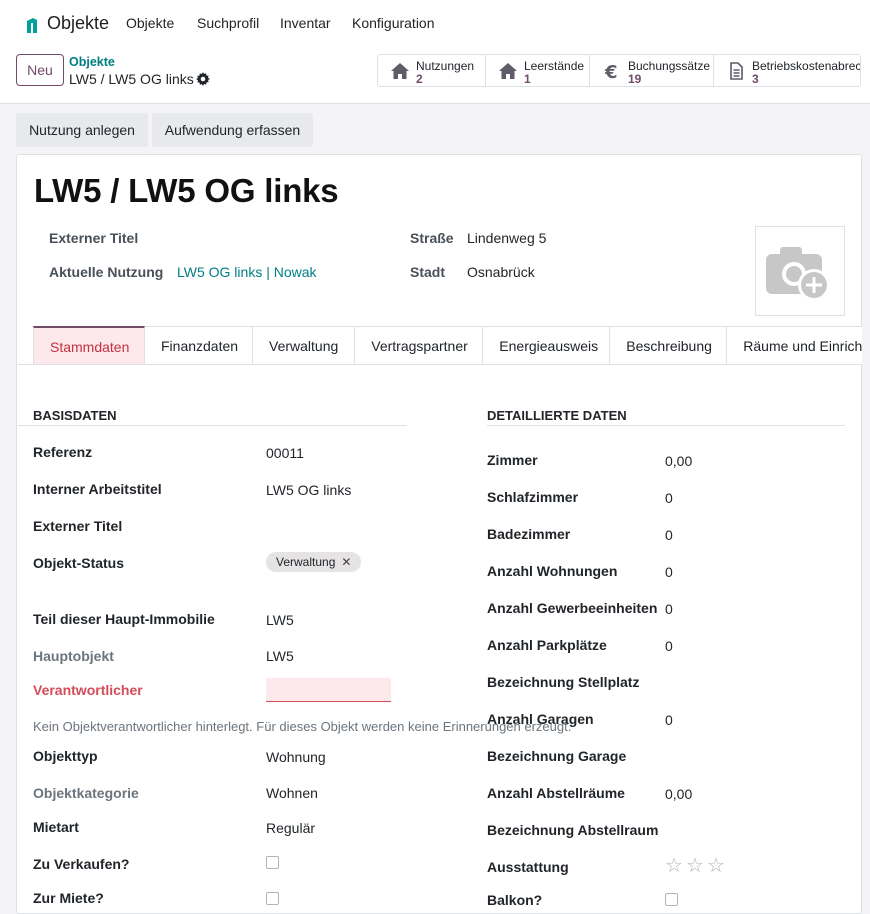 The width and height of the screenshot is (870, 914). Describe the element at coordinates (669, 609) in the screenshot. I see `commercial-units-value: 0` at that location.